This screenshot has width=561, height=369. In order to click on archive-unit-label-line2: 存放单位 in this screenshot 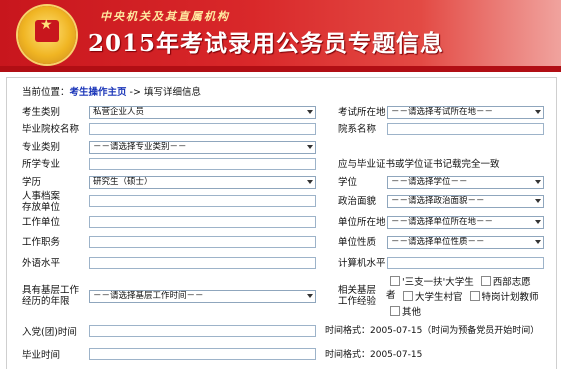, I will do `click(41, 207)`.